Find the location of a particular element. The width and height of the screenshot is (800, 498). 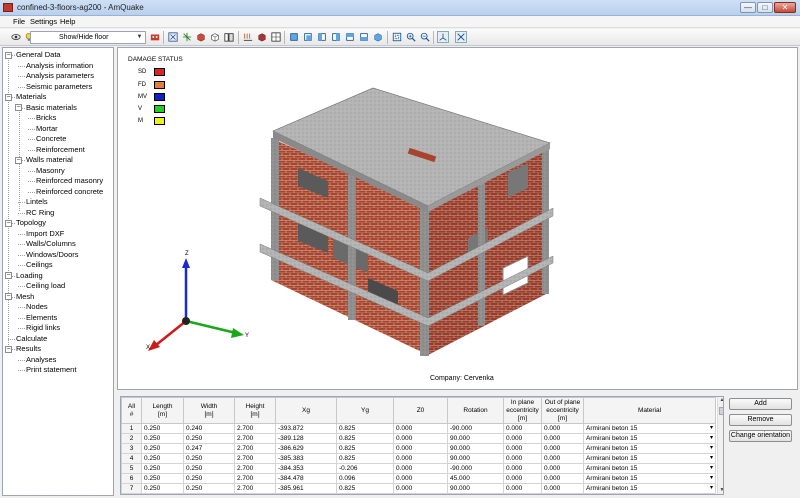

column-header: Xg is located at coordinates (306, 410).